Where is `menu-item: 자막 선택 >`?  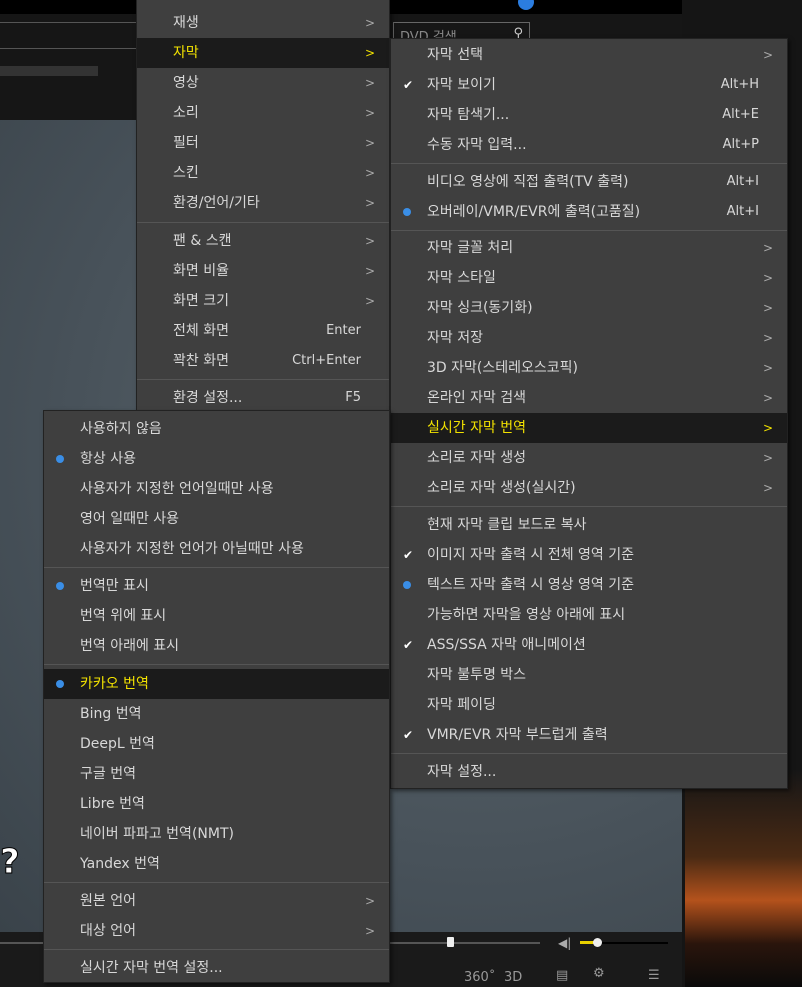 menu-item: 자막 선택 > is located at coordinates (589, 55).